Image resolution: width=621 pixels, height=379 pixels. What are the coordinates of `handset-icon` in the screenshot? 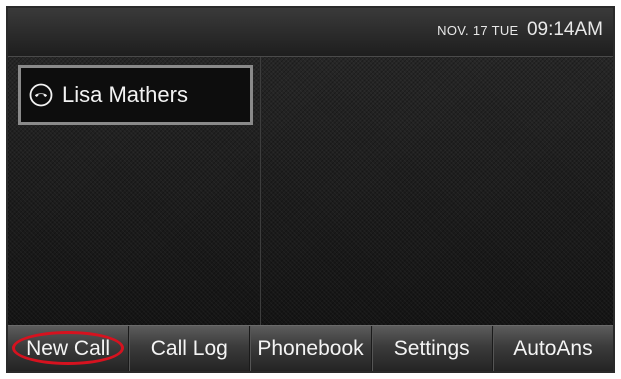 It's located at (41, 95).